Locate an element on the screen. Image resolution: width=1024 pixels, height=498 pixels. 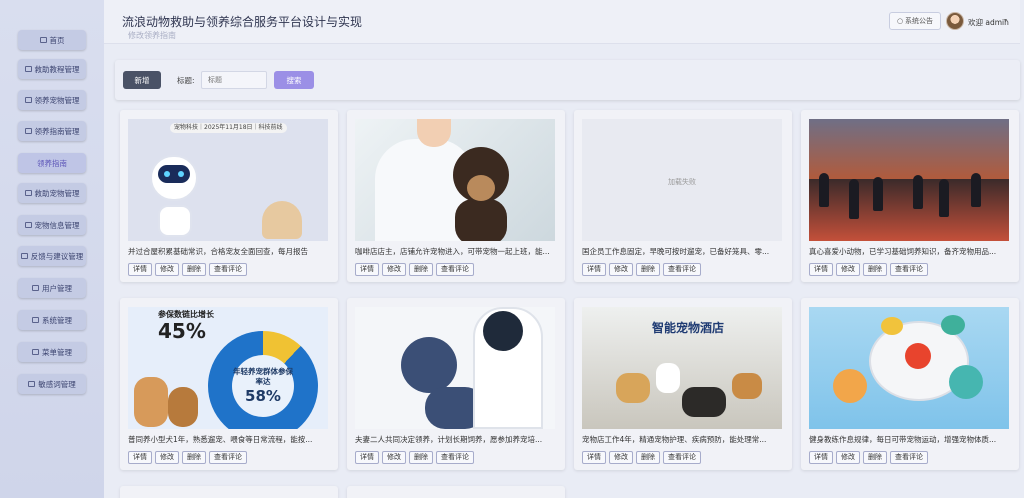
sidebar-item-9: 系统管理 is located at coordinates (52, 320).